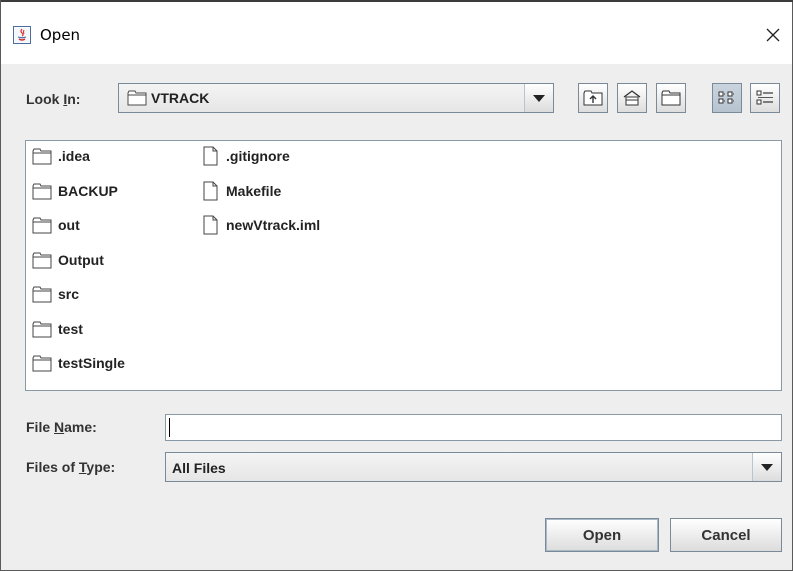 This screenshot has height=571, width=793. What do you see at coordinates (336, 98) in the screenshot?
I see `look-in-combo: VTRACK` at bounding box center [336, 98].